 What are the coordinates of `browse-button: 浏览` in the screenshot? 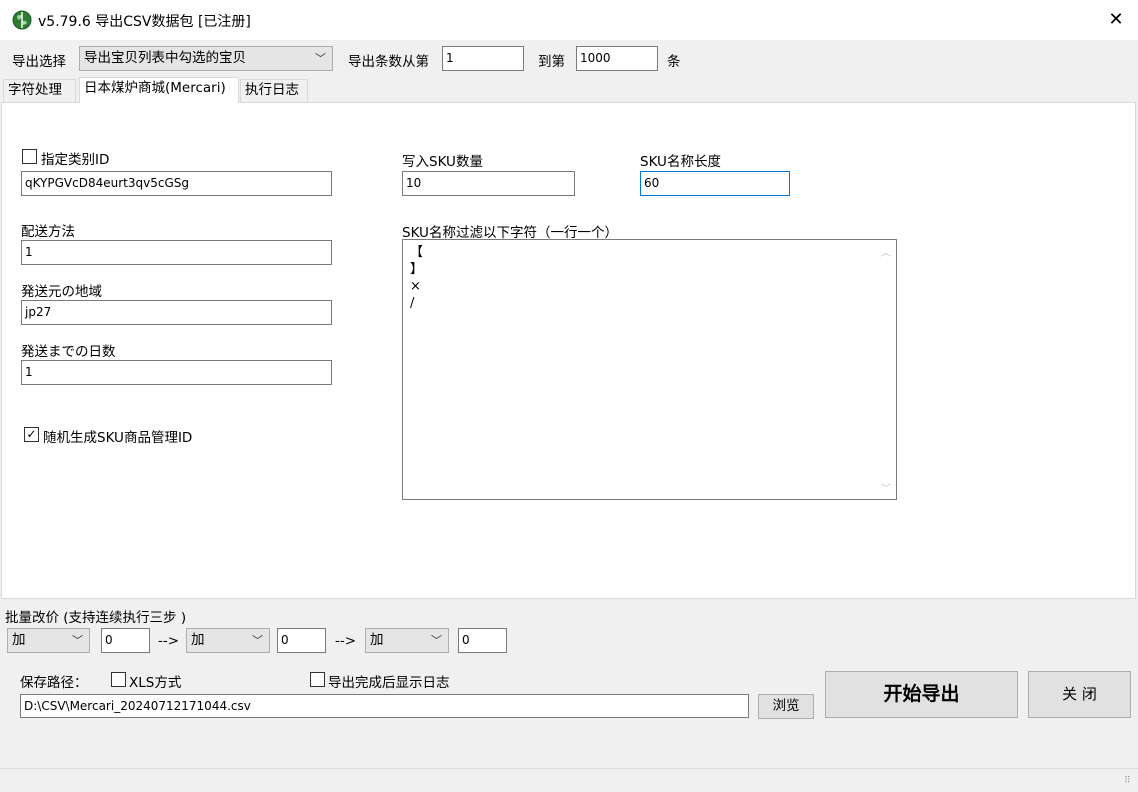 It's located at (786, 706).